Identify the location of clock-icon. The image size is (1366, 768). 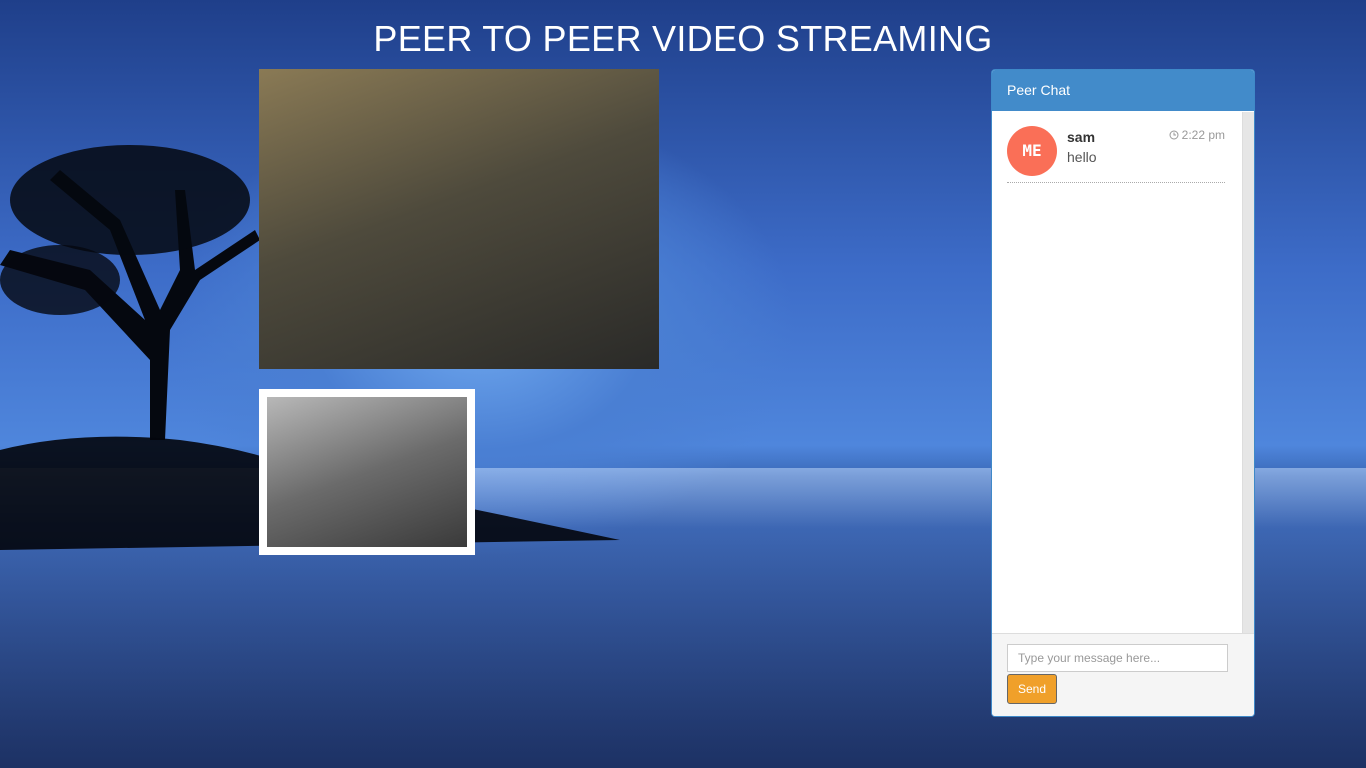
(1174, 135).